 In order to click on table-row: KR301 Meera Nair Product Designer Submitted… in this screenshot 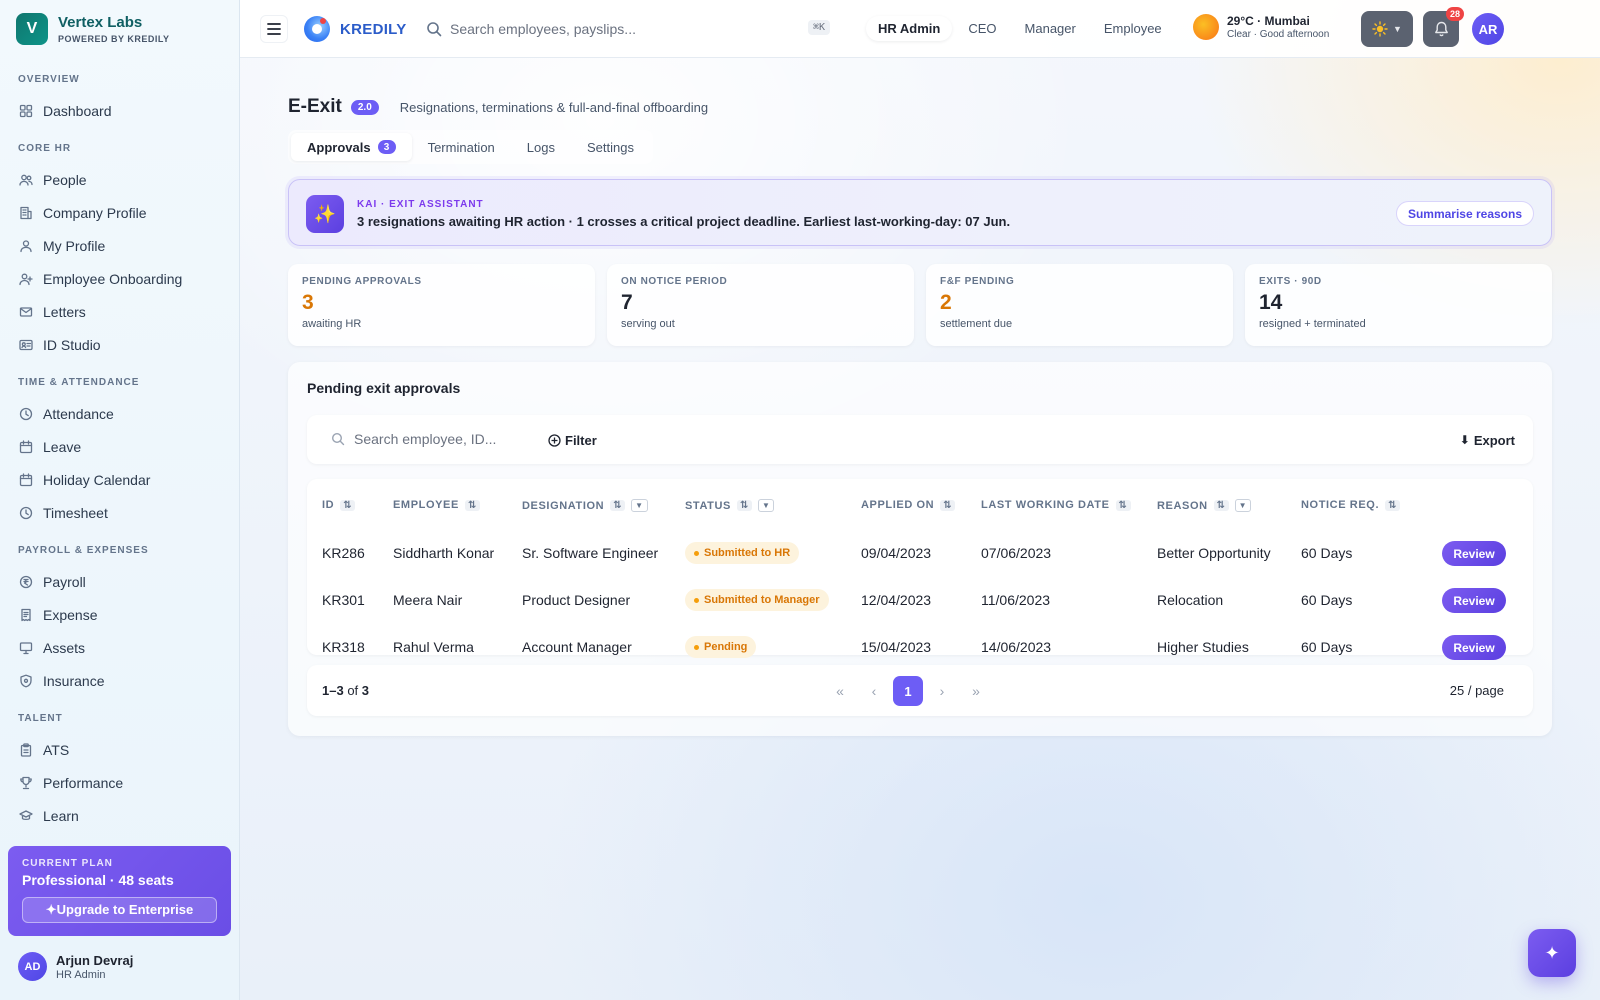, I will do `click(920, 600)`.